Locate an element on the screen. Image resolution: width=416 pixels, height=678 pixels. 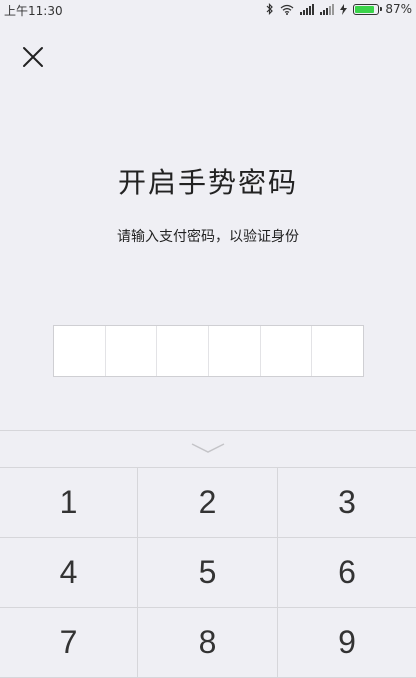
page-subtitle: 请输入支付密码，以验证身份 is located at coordinates (208, 237).